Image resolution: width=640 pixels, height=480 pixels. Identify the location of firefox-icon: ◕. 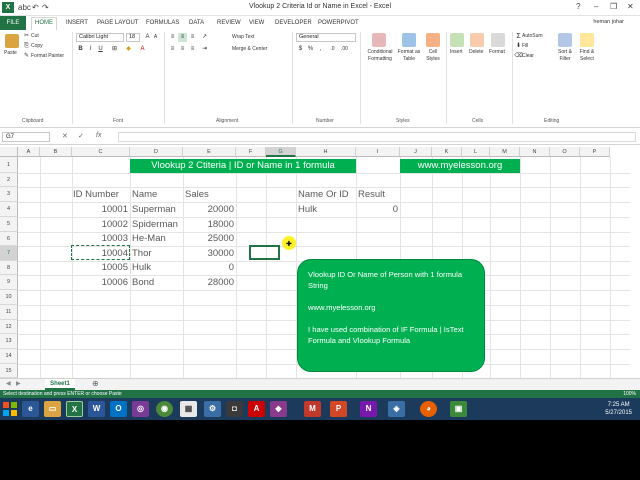
(428, 409).